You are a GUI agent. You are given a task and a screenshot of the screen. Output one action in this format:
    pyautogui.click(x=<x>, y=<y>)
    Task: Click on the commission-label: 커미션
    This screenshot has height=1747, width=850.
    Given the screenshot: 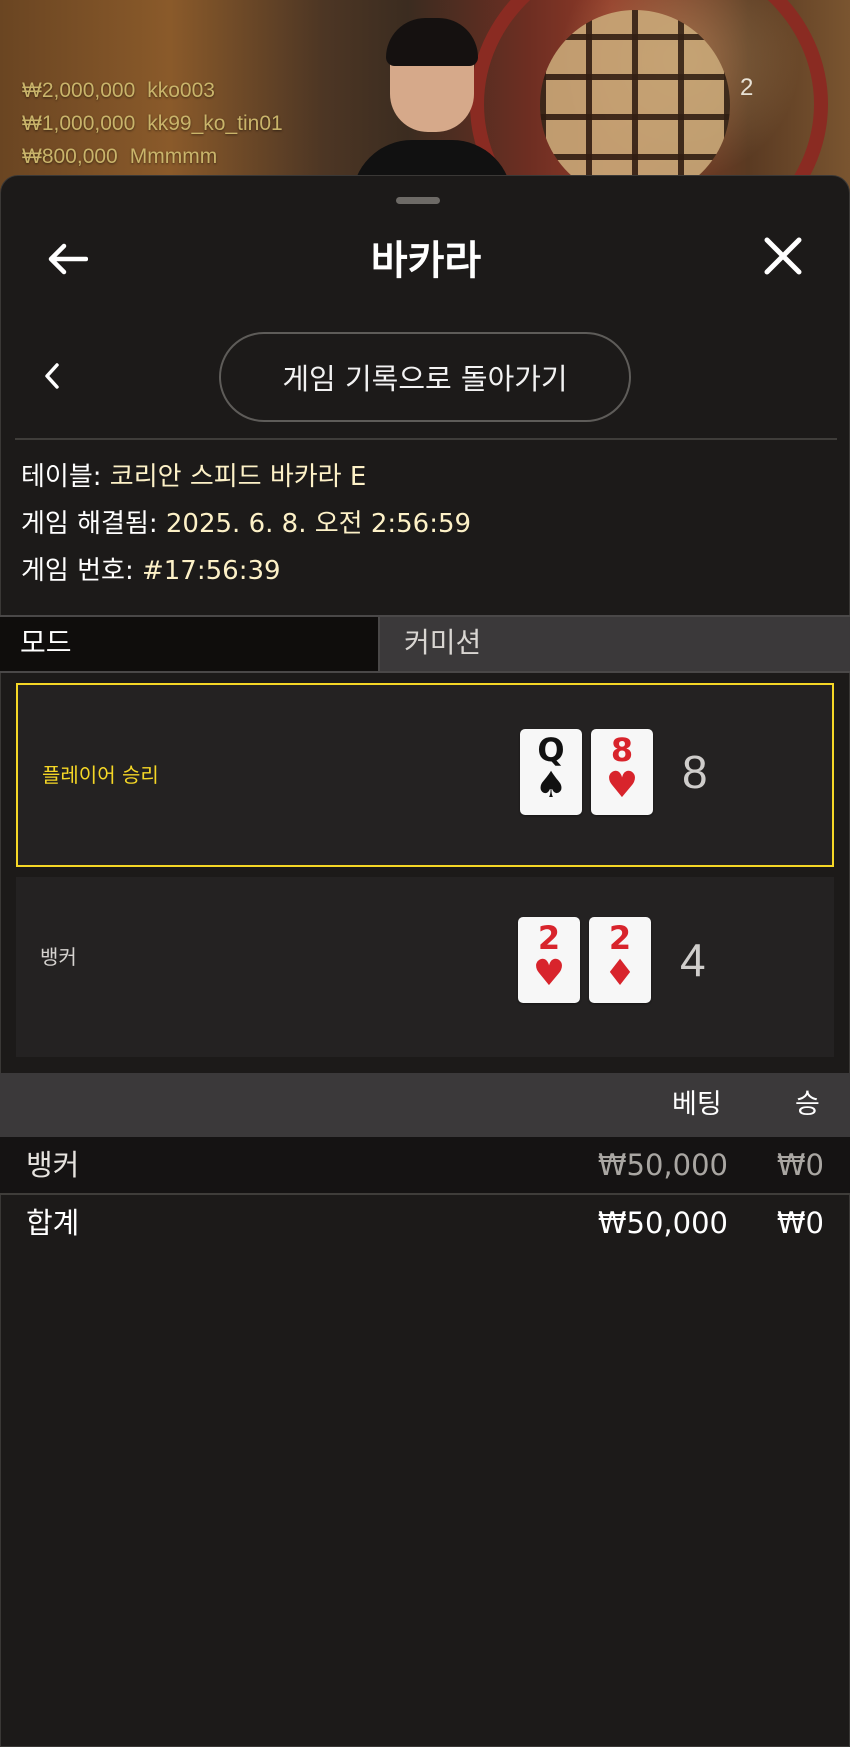 What is the action you would take?
    pyautogui.click(x=443, y=642)
    